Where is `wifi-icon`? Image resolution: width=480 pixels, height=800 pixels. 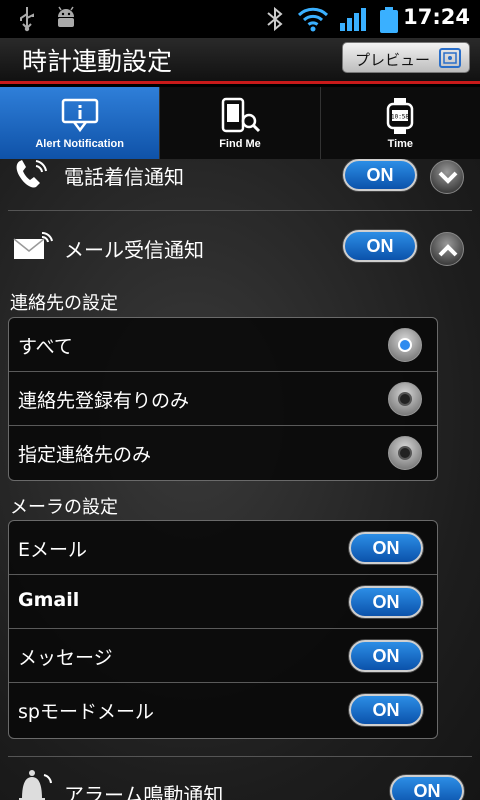 wifi-icon is located at coordinates (313, 19).